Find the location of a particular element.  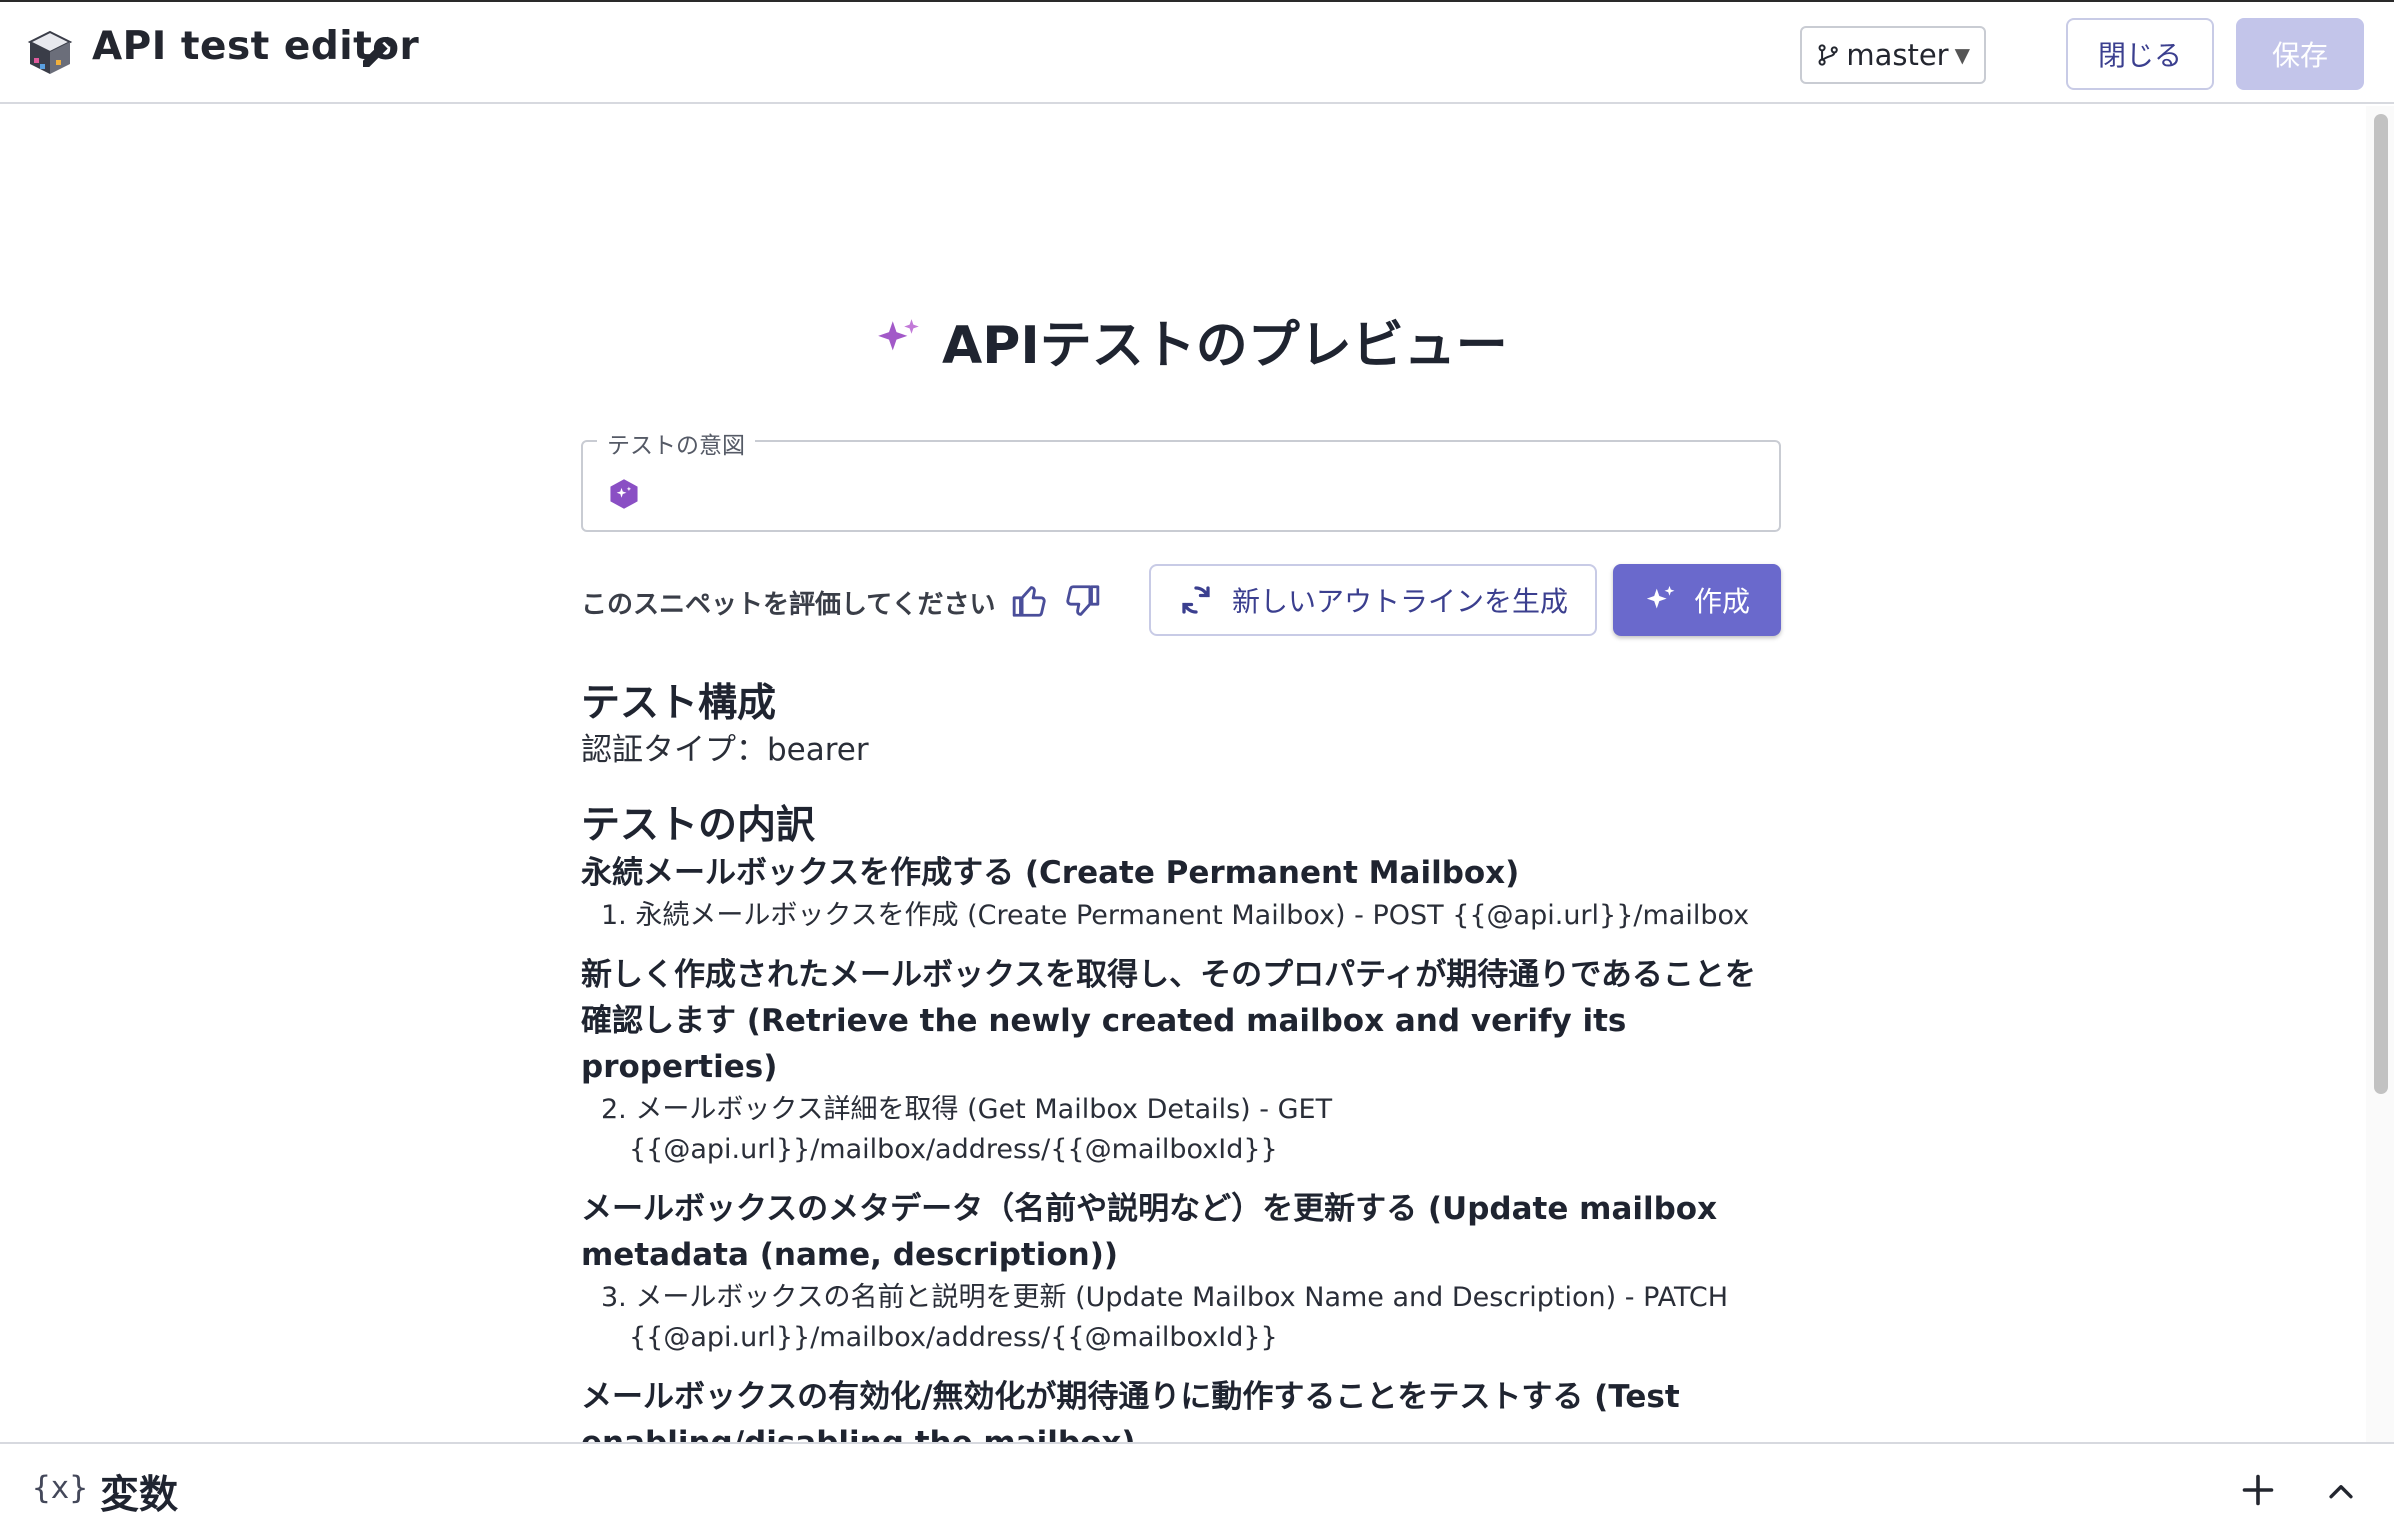

rating-row: このスニペットを評価してください 新しいアウトラインを生成 作成 is located at coordinates (1181, 601).